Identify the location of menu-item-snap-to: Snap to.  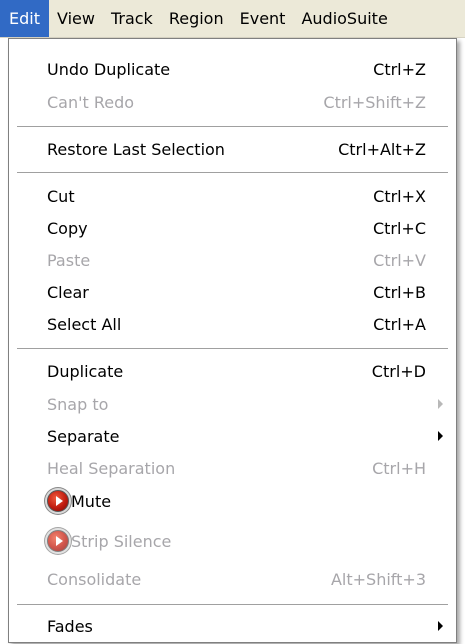
(232, 404).